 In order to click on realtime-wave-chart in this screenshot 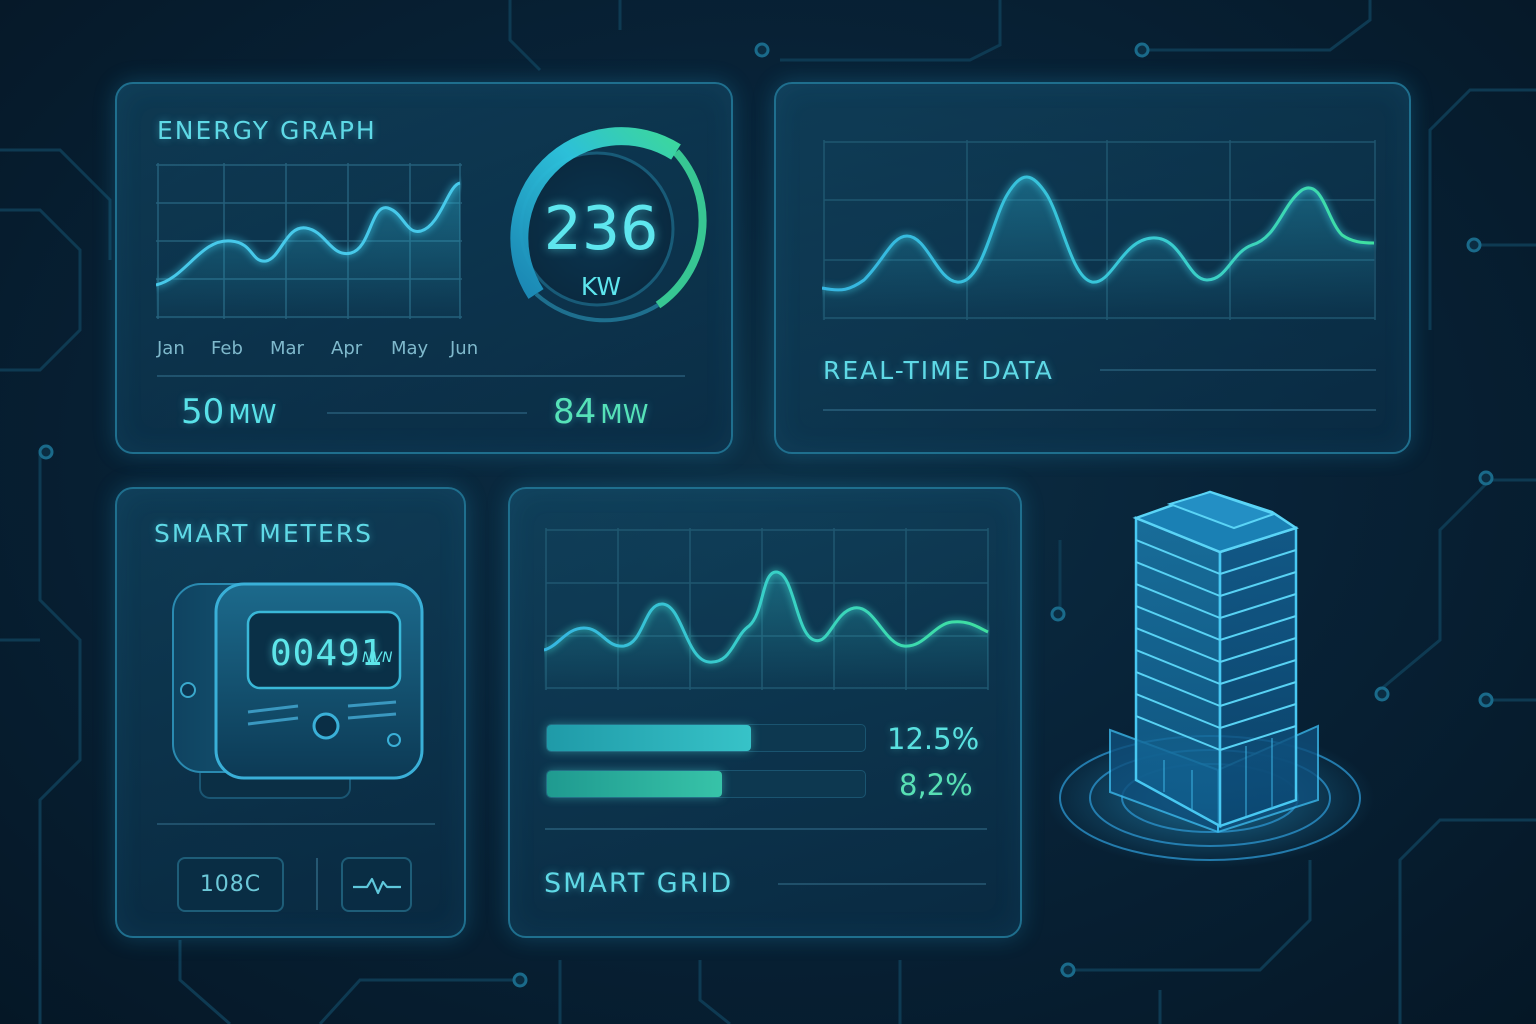, I will do `click(1099, 230)`.